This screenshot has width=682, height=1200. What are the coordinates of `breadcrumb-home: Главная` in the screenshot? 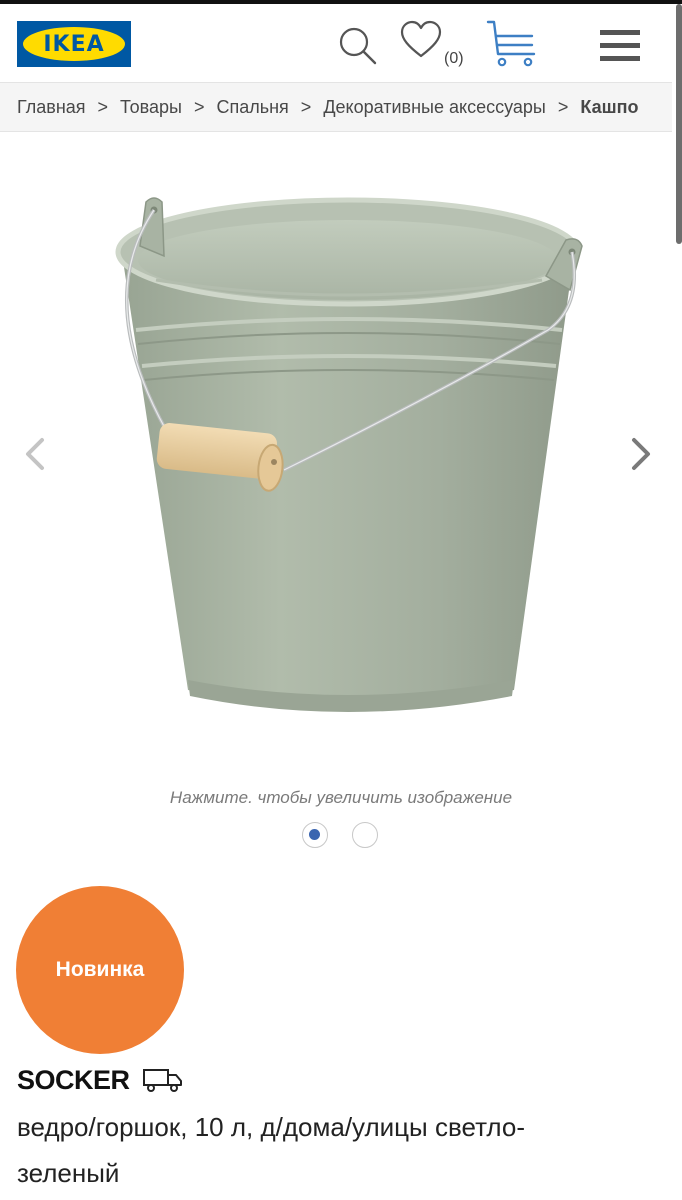 It's located at (51, 107).